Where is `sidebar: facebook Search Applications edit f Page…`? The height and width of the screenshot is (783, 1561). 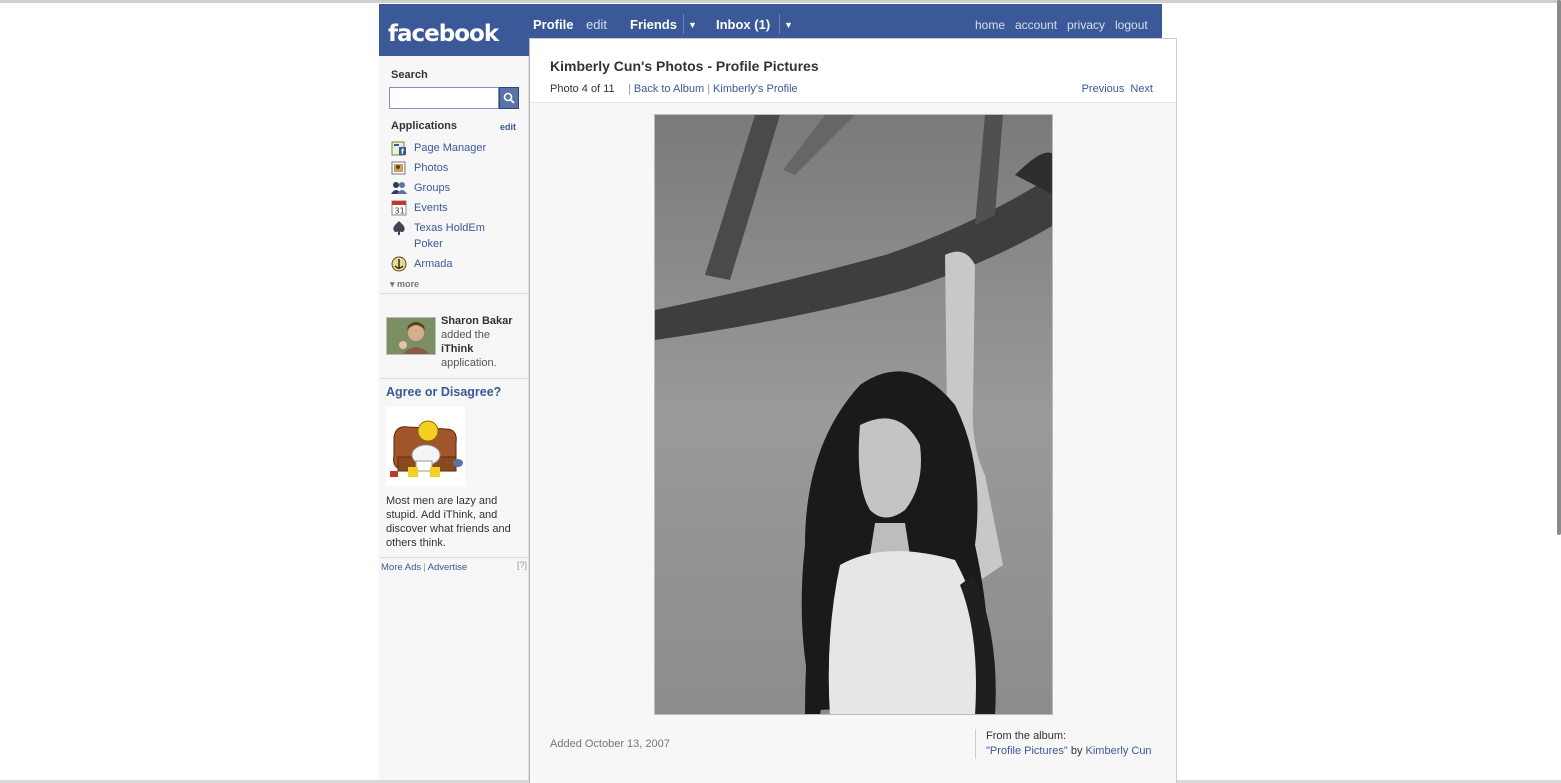 sidebar: facebook Search Applications edit f Page… is located at coordinates (454, 392).